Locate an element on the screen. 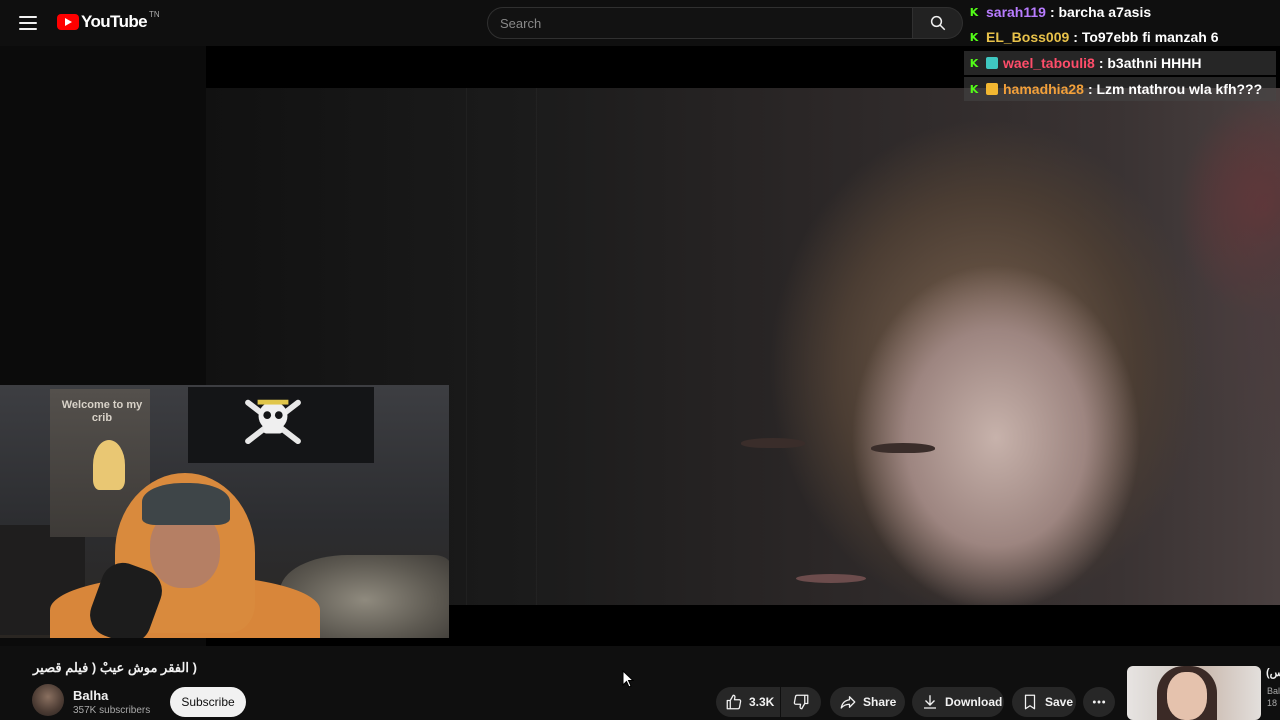 This screenshot has width=1280, height=720. recommended-video-thumbnail is located at coordinates (1194, 693).